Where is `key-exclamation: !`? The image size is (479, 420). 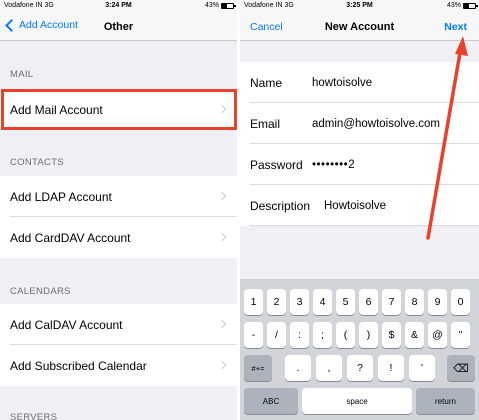
key-exclamation: ! is located at coordinates (391, 368).